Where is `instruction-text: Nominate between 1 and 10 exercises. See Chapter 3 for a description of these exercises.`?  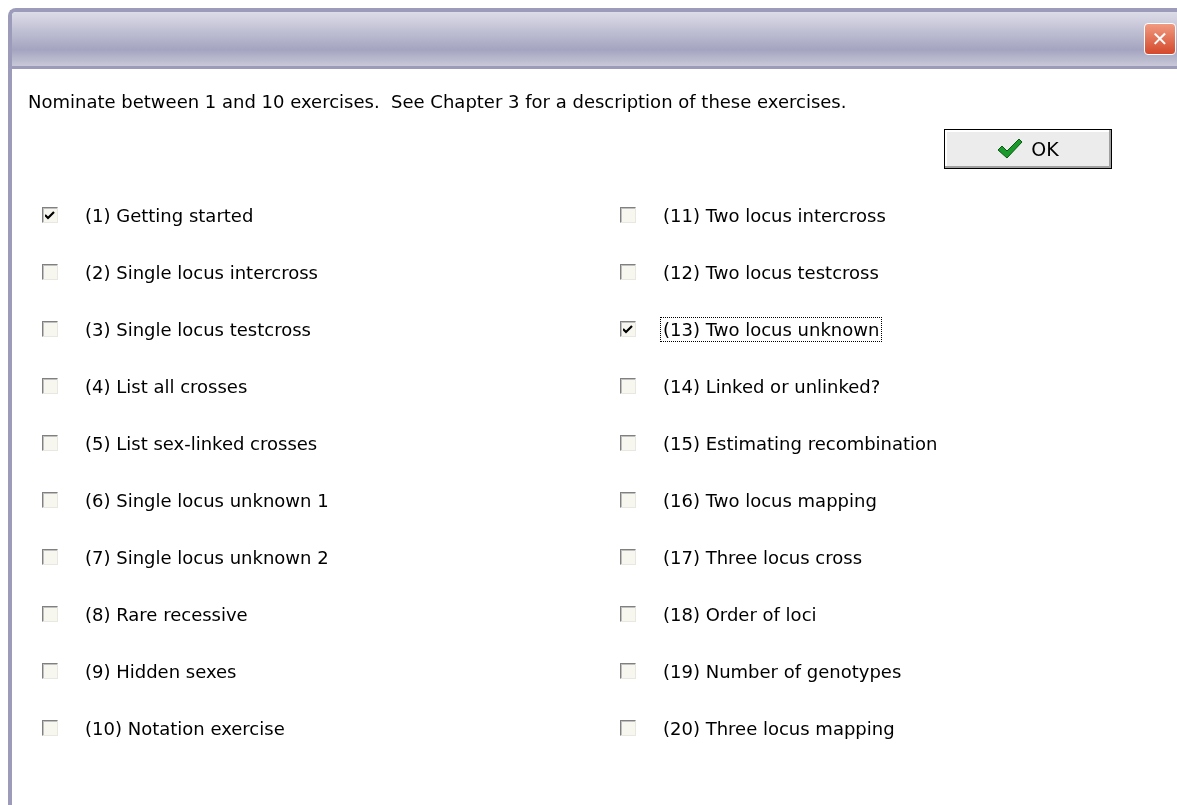
instruction-text: Nominate between 1 and 10 exercises. See Chapter 3 for a description of these exercises. is located at coordinates (438, 101).